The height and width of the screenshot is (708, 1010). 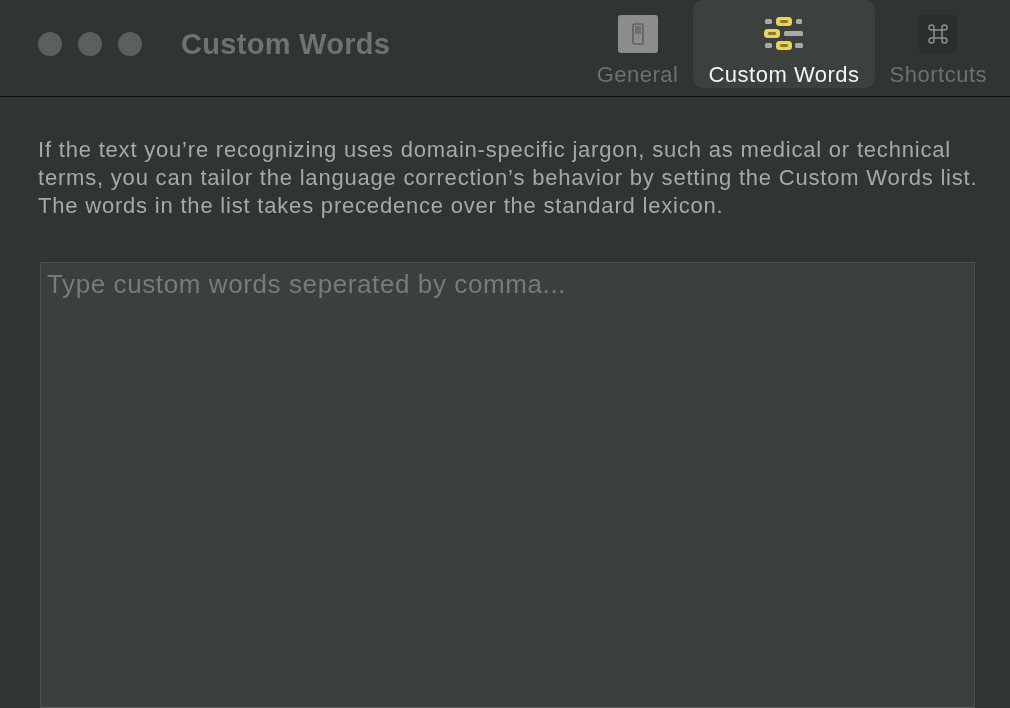 What do you see at coordinates (90, 44) in the screenshot?
I see `minimize-button` at bounding box center [90, 44].